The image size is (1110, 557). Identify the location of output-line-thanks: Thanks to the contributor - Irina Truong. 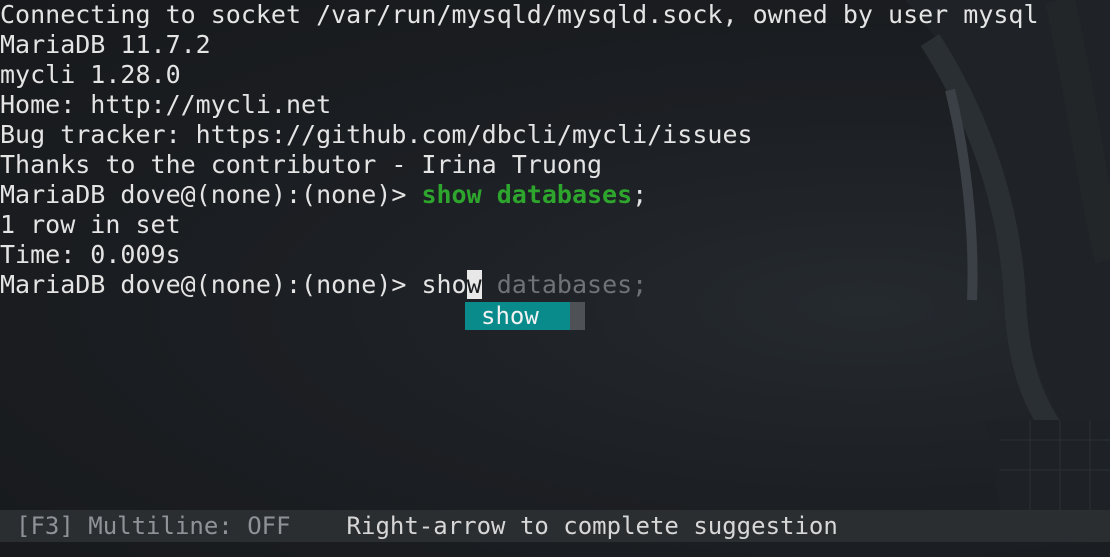
(301, 164).